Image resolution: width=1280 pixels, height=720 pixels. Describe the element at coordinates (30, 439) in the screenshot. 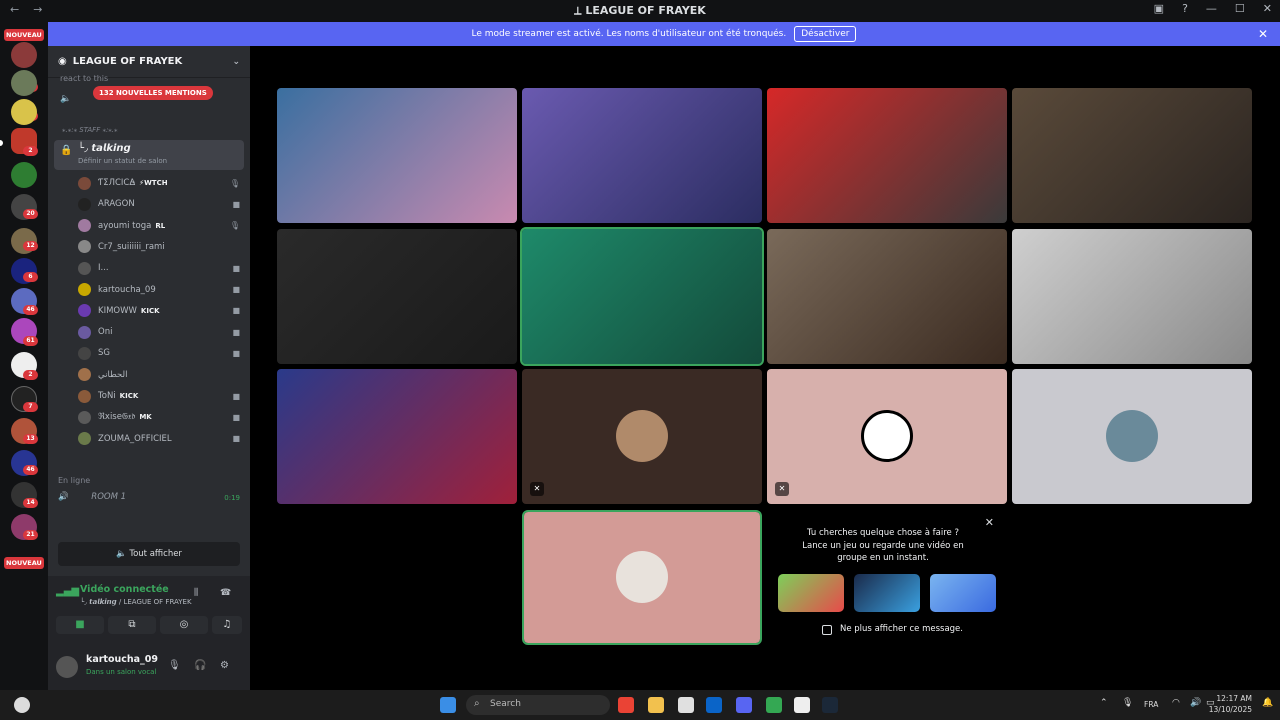

I see `mention-badge: 13` at that location.